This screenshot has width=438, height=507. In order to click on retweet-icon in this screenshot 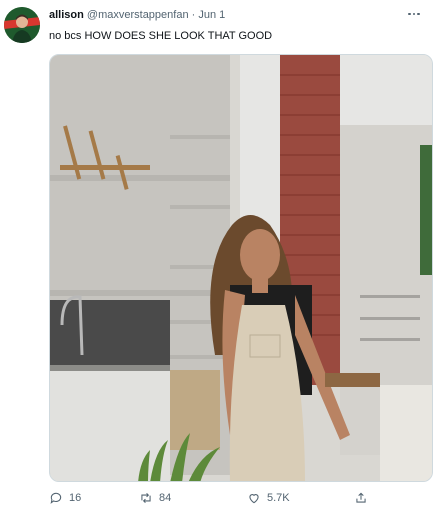, I will do `click(146, 498)`.